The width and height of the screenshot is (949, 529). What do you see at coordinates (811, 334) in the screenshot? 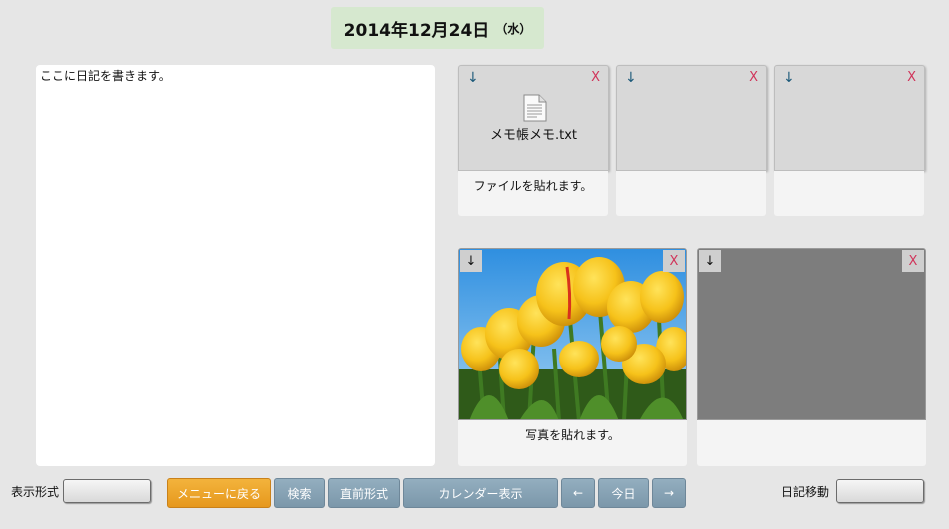
I see `photo-slot-2: ↓ X` at bounding box center [811, 334].